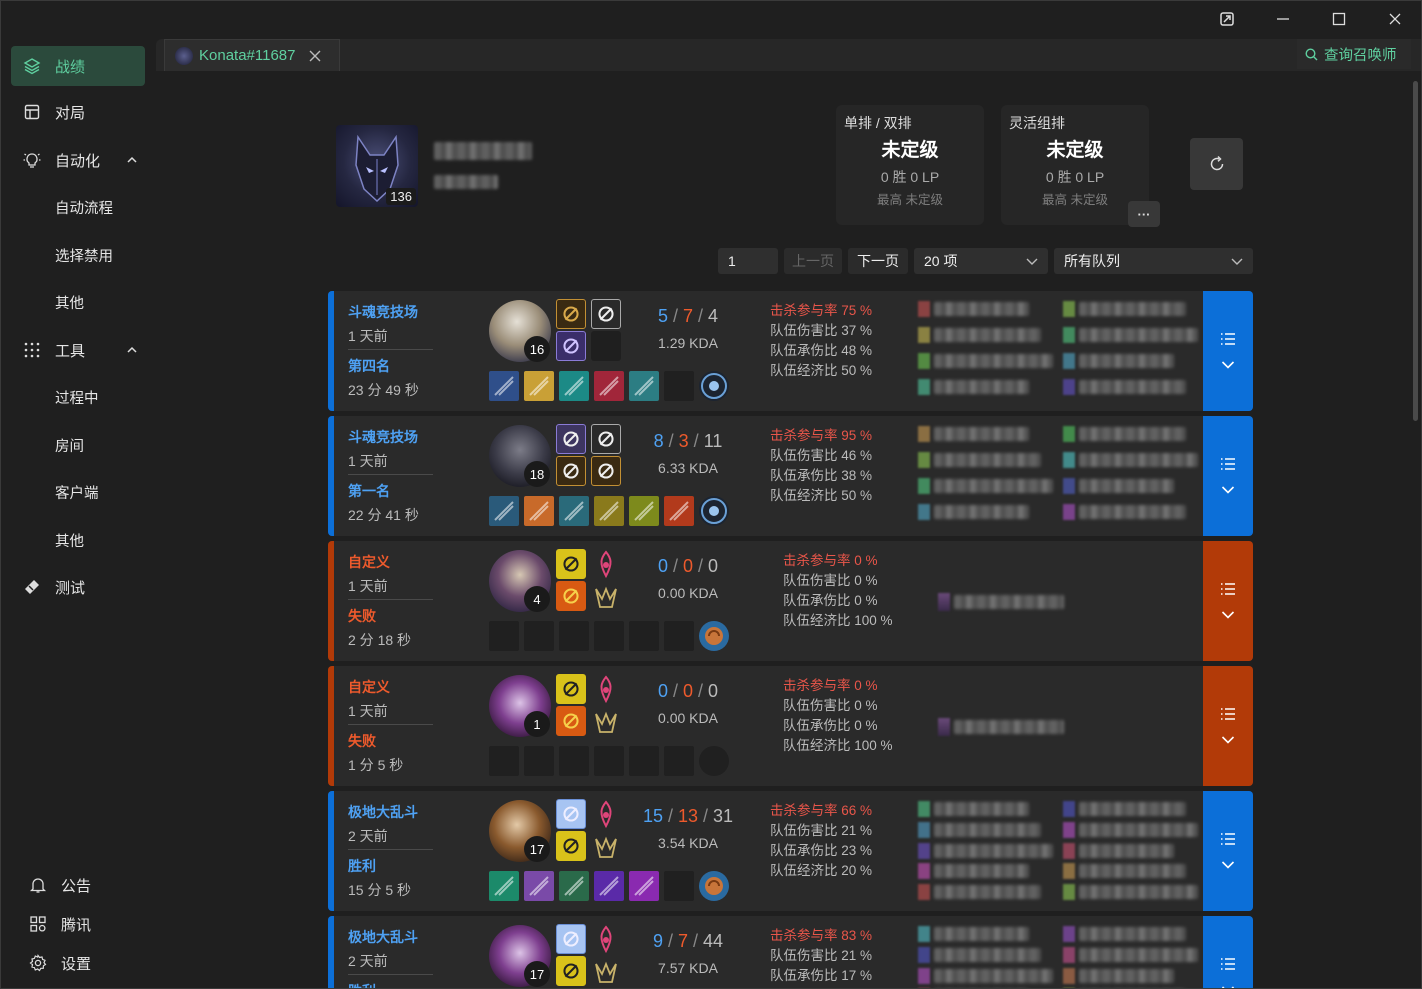 The image size is (1422, 989). Describe the element at coordinates (78, 66) in the screenshot. I see `sidebar-item-record: 战绩` at that location.